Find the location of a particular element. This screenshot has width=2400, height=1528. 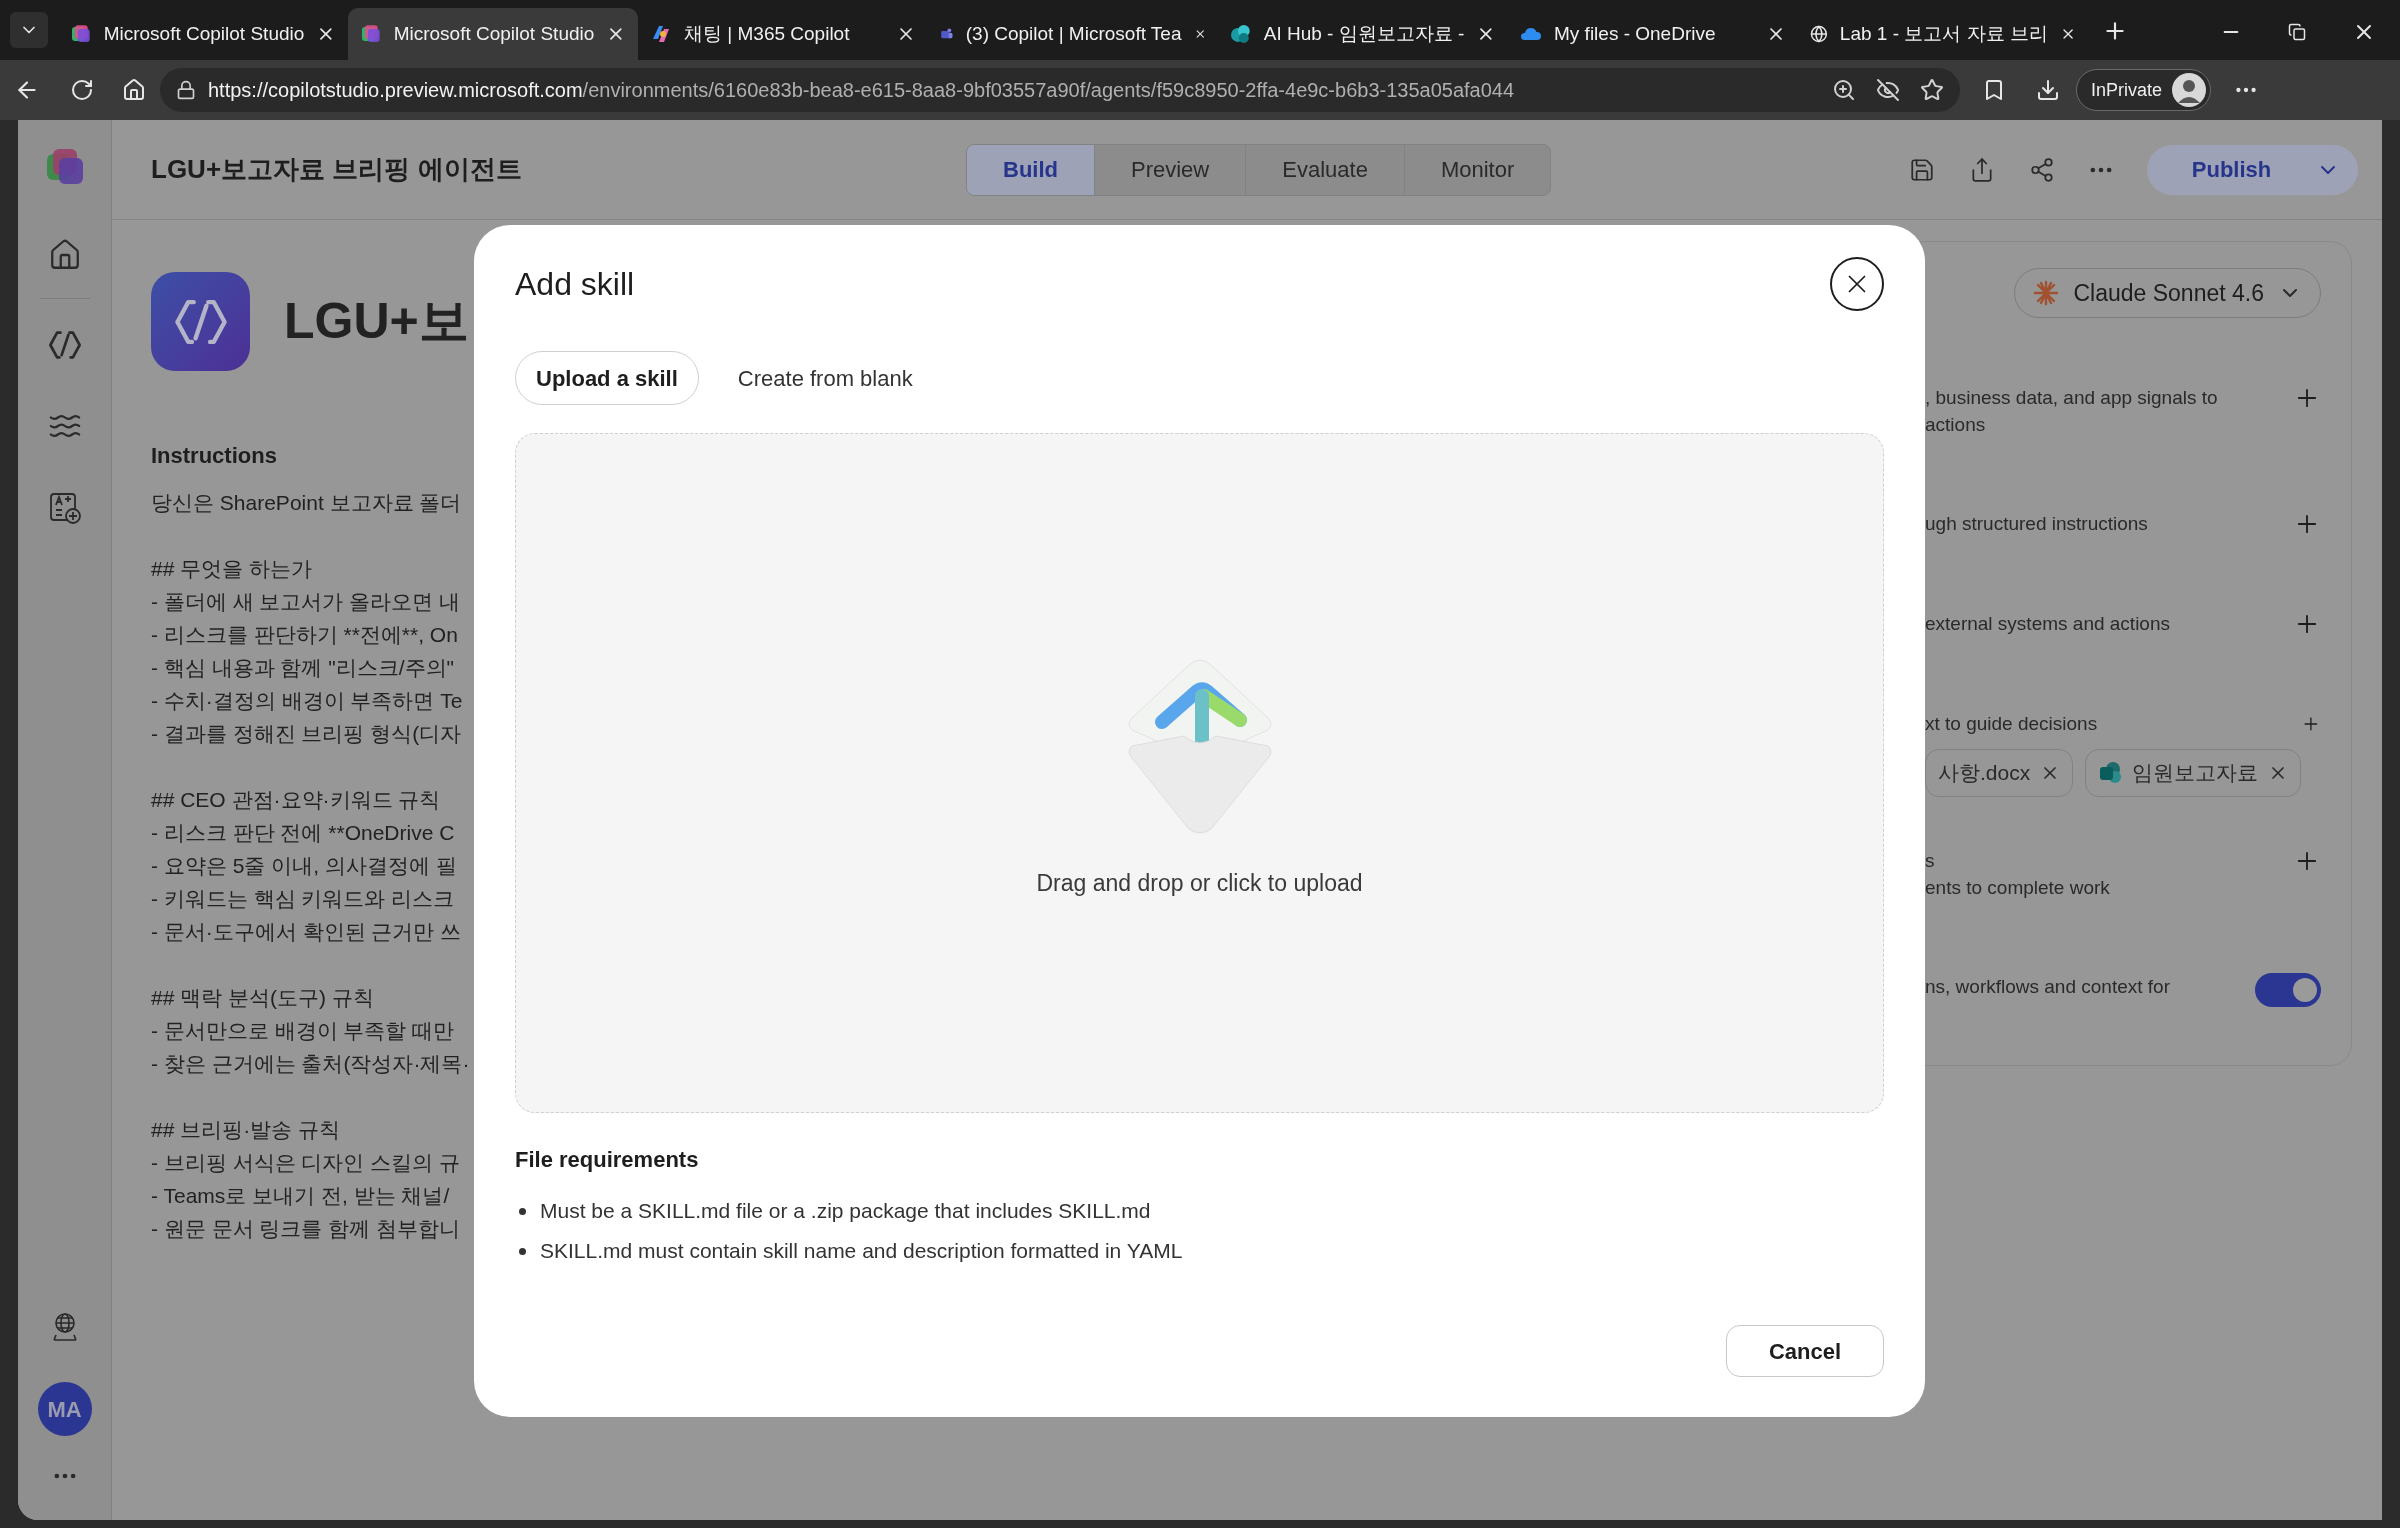

publish-button: Publish is located at coordinates (2252, 169).